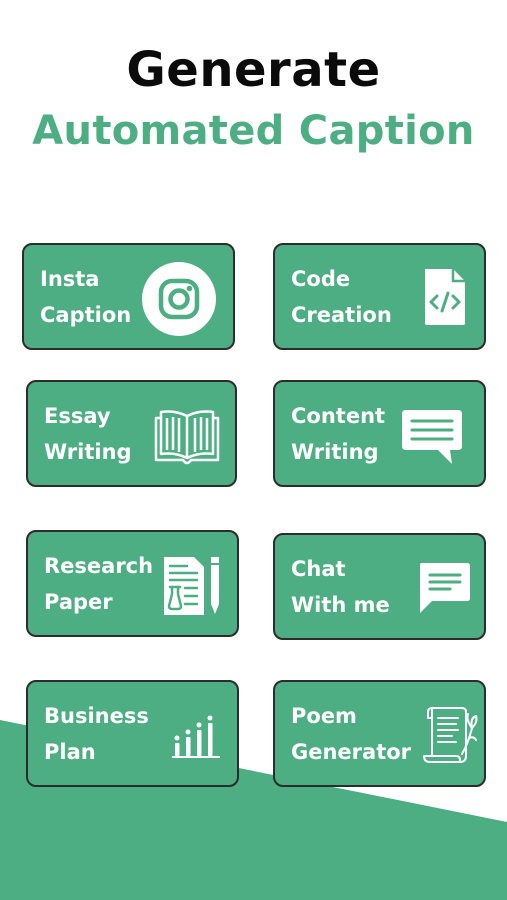  What do you see at coordinates (318, 568) in the screenshot?
I see `card-label-line1: Chat` at bounding box center [318, 568].